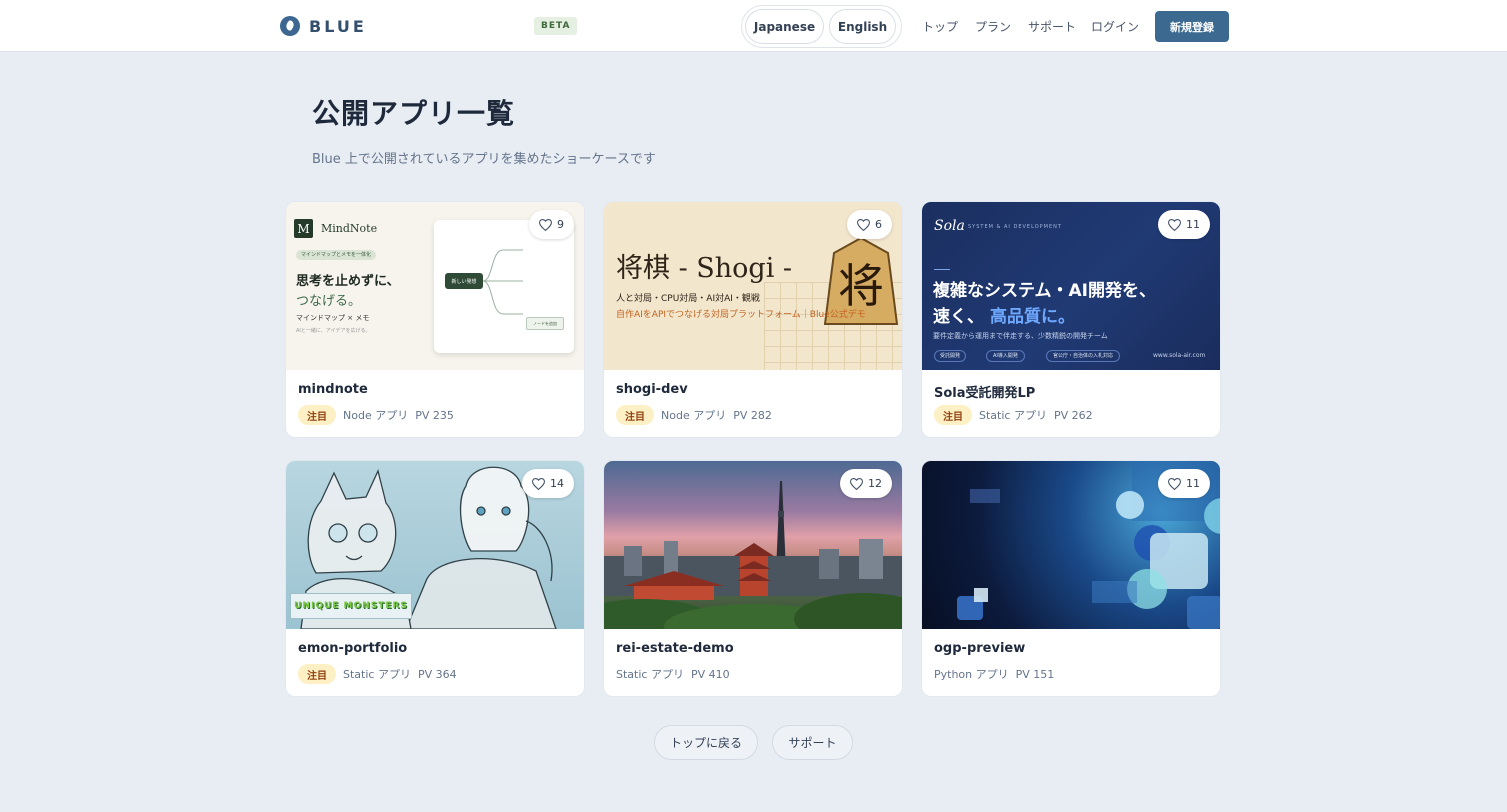  What do you see at coordinates (333, 318) in the screenshot?
I see `thumb-tagline: マインドマップ × メモ` at bounding box center [333, 318].